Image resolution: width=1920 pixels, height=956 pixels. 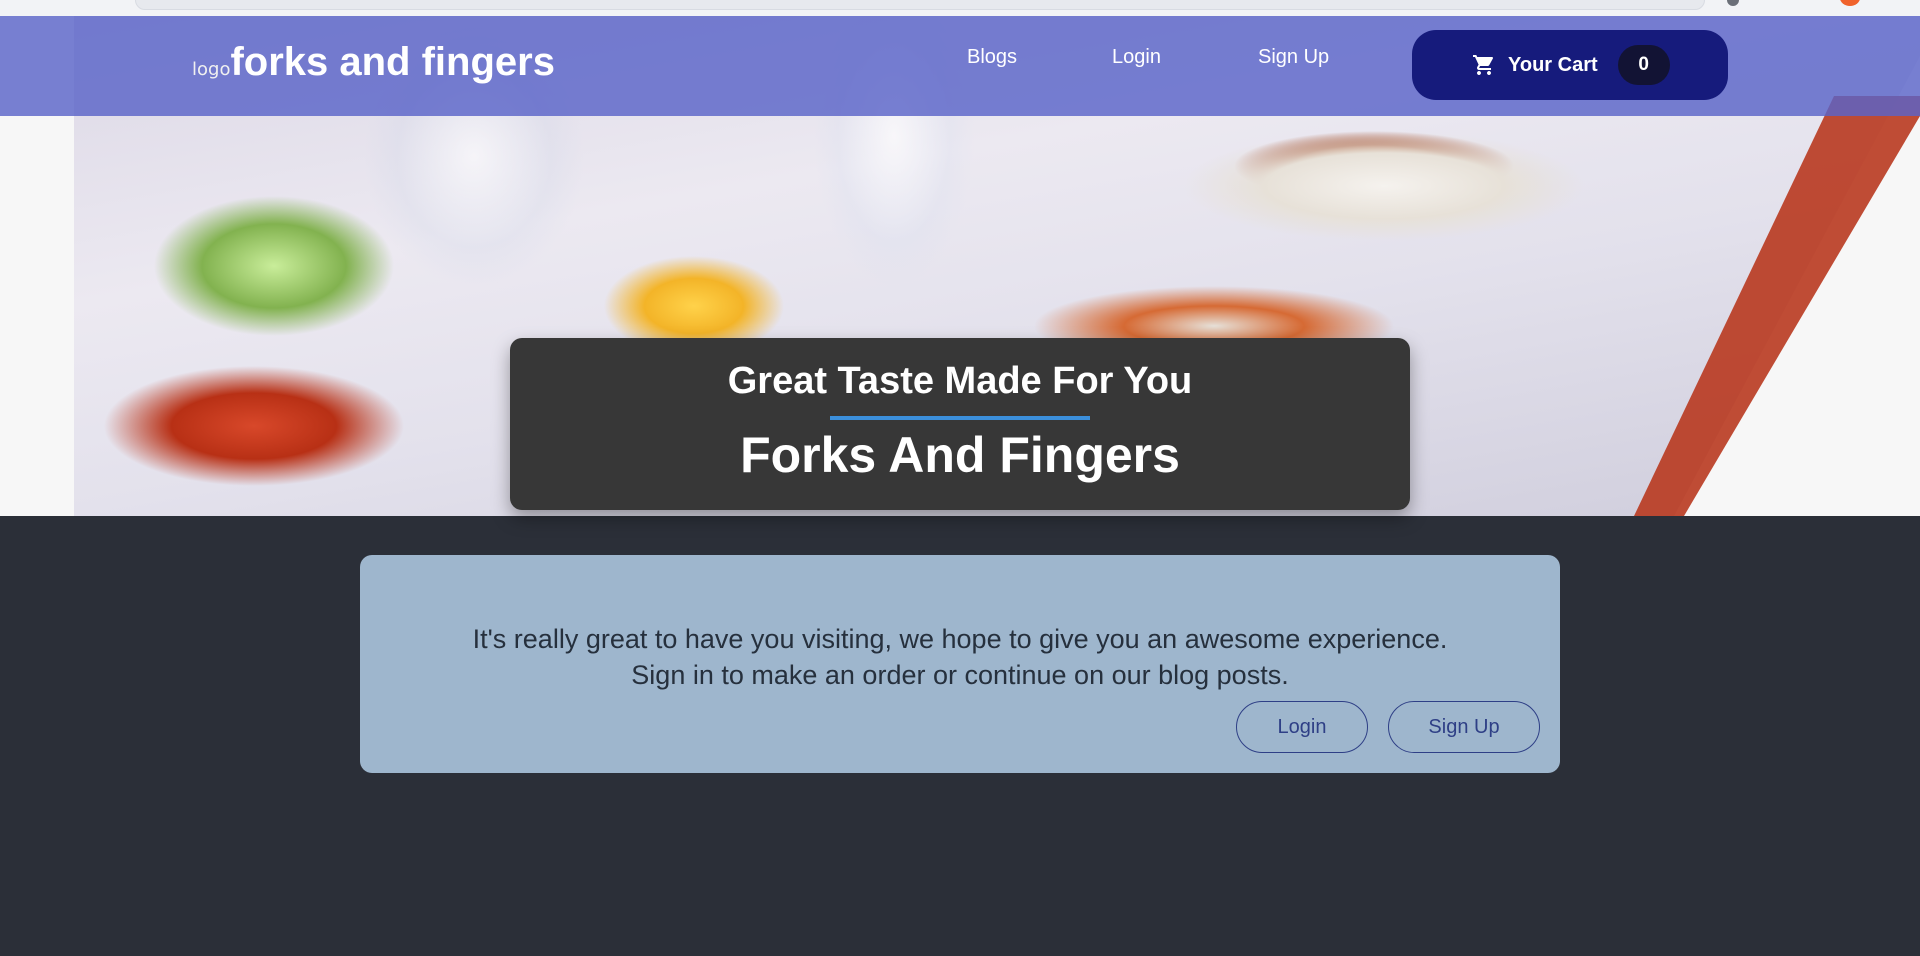 I want to click on hero-tagline-underline, so click(x=960, y=418).